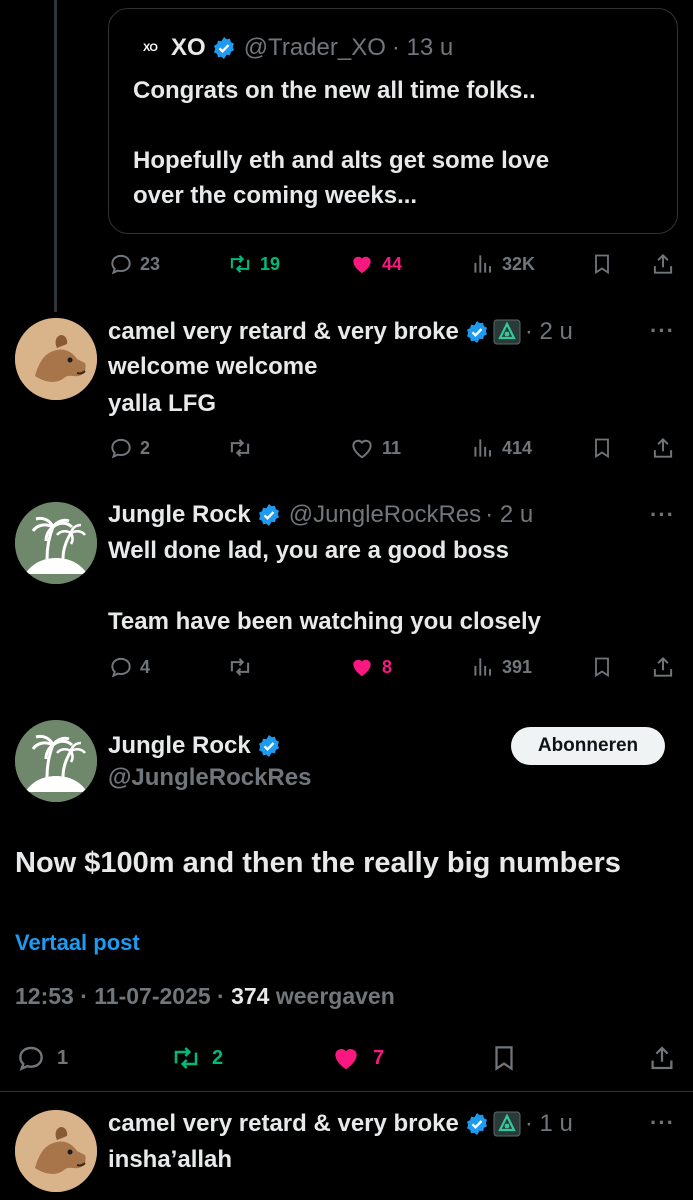  I want to click on palm-island-logo, so click(56, 543).